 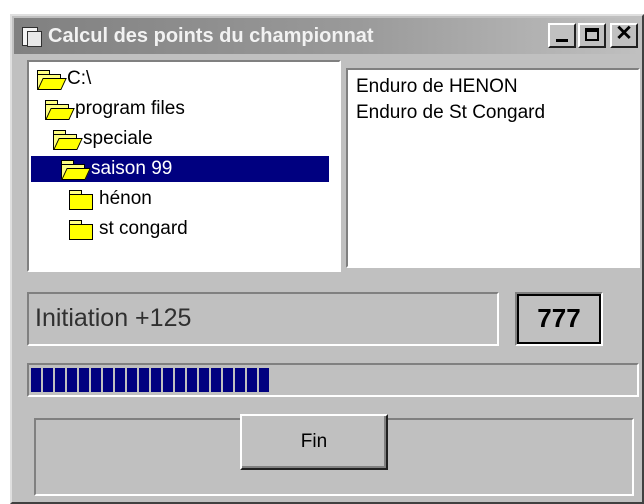 What do you see at coordinates (180, 169) in the screenshot?
I see `tree-item-saison-99: saison 99` at bounding box center [180, 169].